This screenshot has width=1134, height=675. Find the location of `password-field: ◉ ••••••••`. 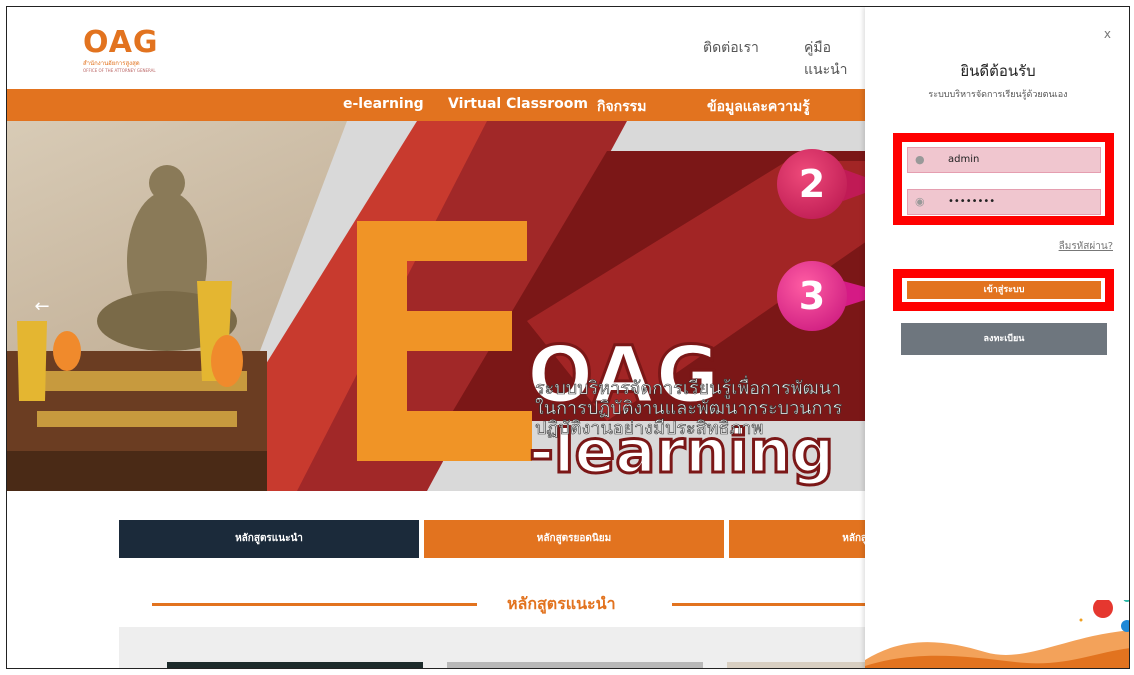

password-field: ◉ •••••••• is located at coordinates (1004, 202).